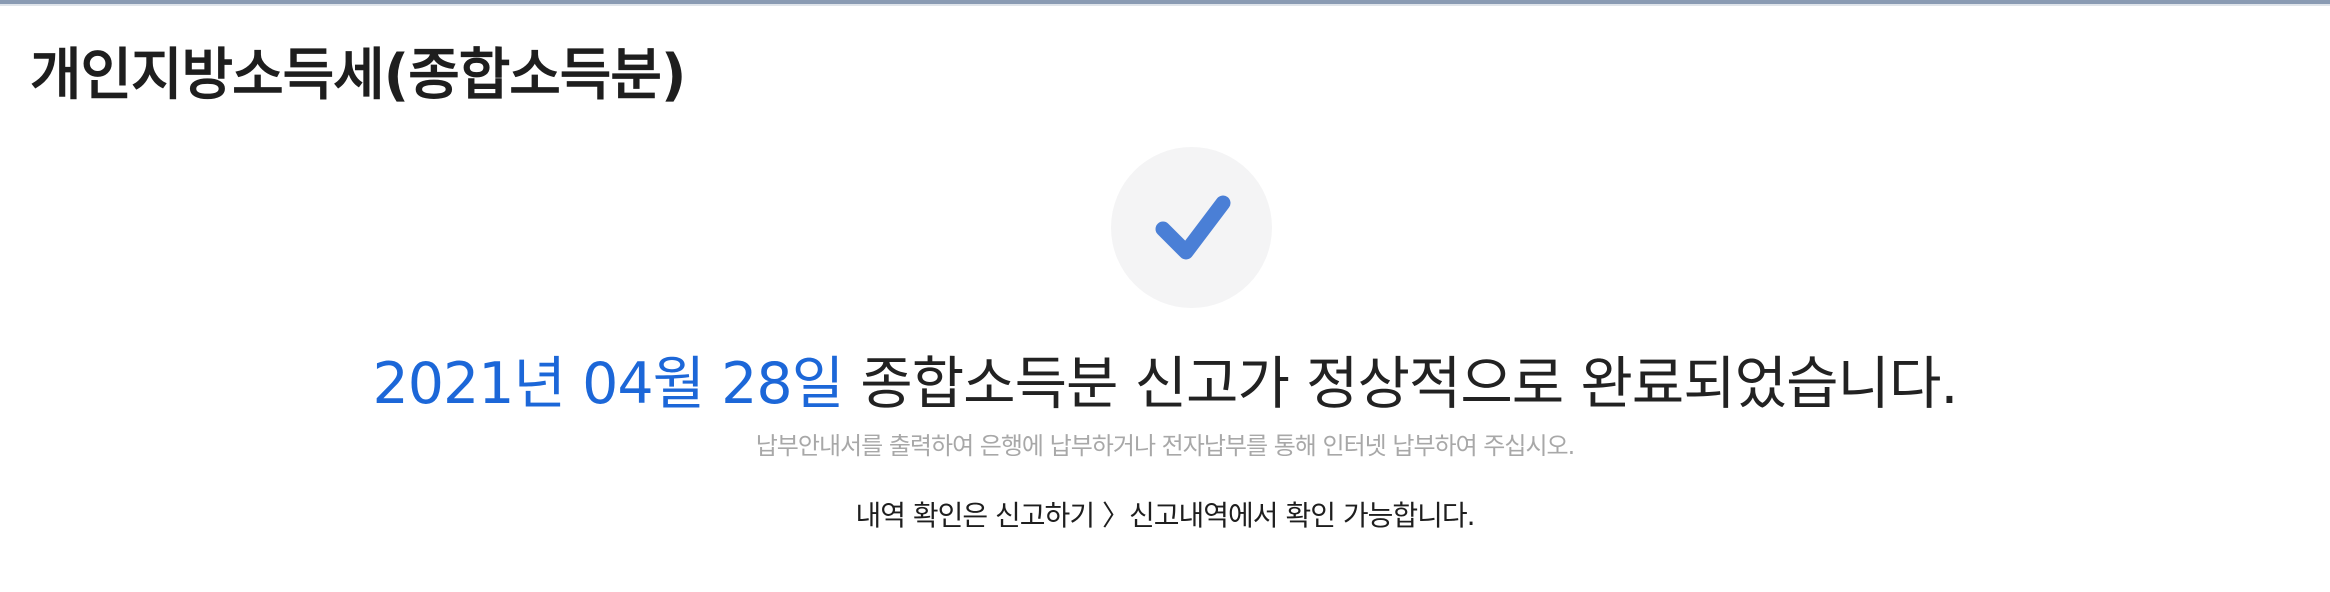  Describe the element at coordinates (608, 384) in the screenshot. I see `report-date: 2021년 04월 28일` at that location.